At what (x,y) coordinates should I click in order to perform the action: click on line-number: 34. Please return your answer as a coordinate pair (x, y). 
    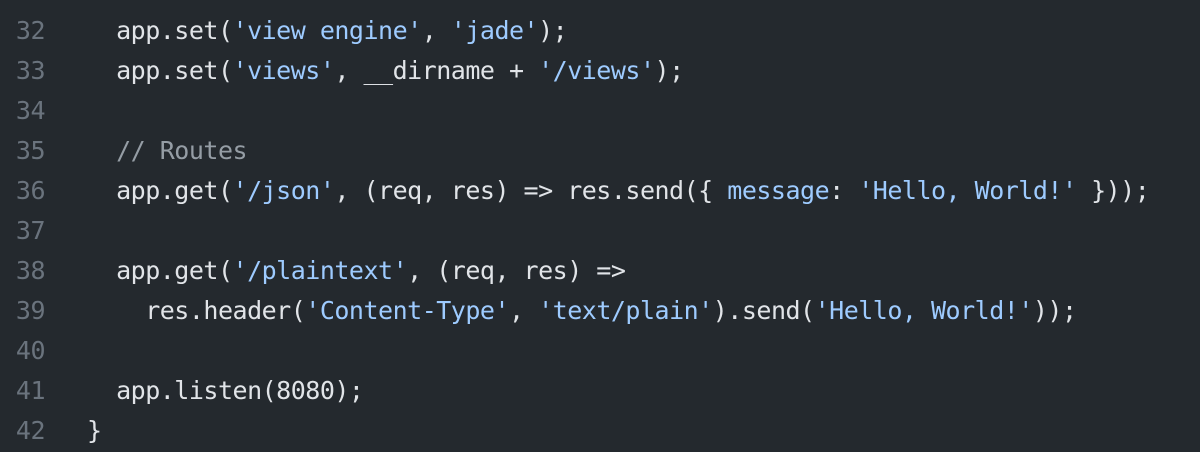
    Looking at the image, I should click on (30, 110).